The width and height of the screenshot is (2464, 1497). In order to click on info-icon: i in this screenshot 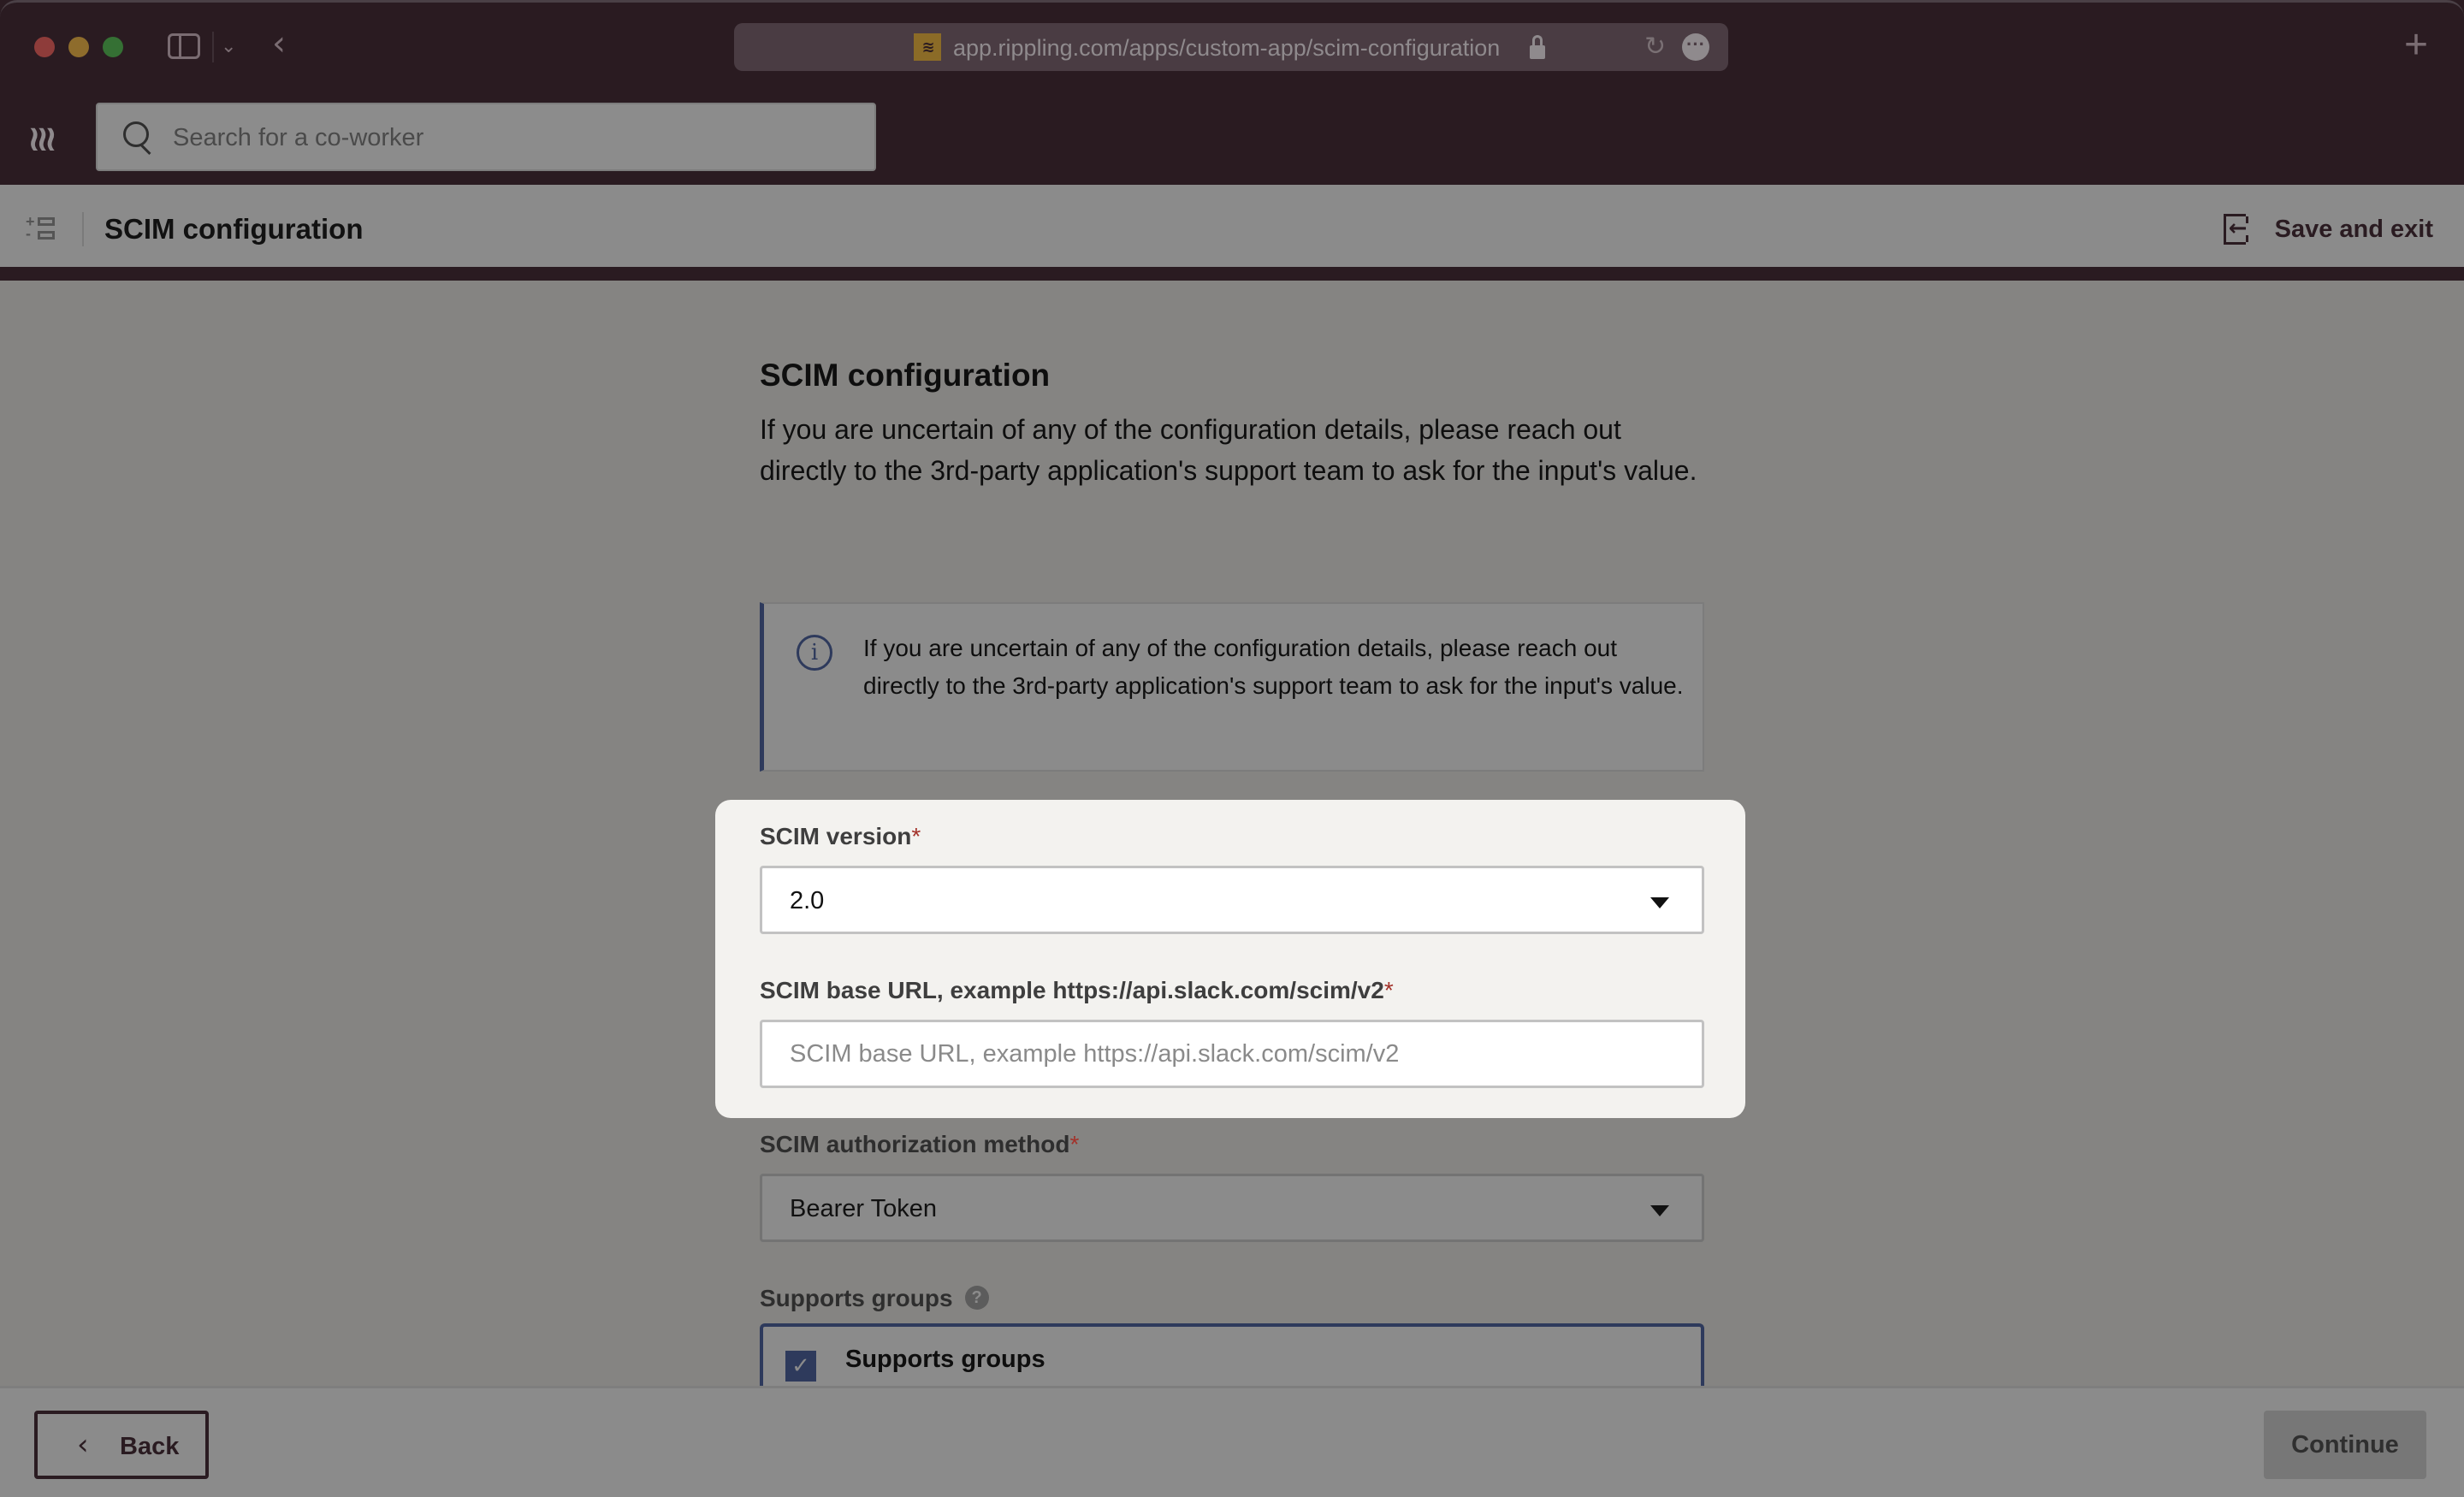, I will do `click(814, 653)`.